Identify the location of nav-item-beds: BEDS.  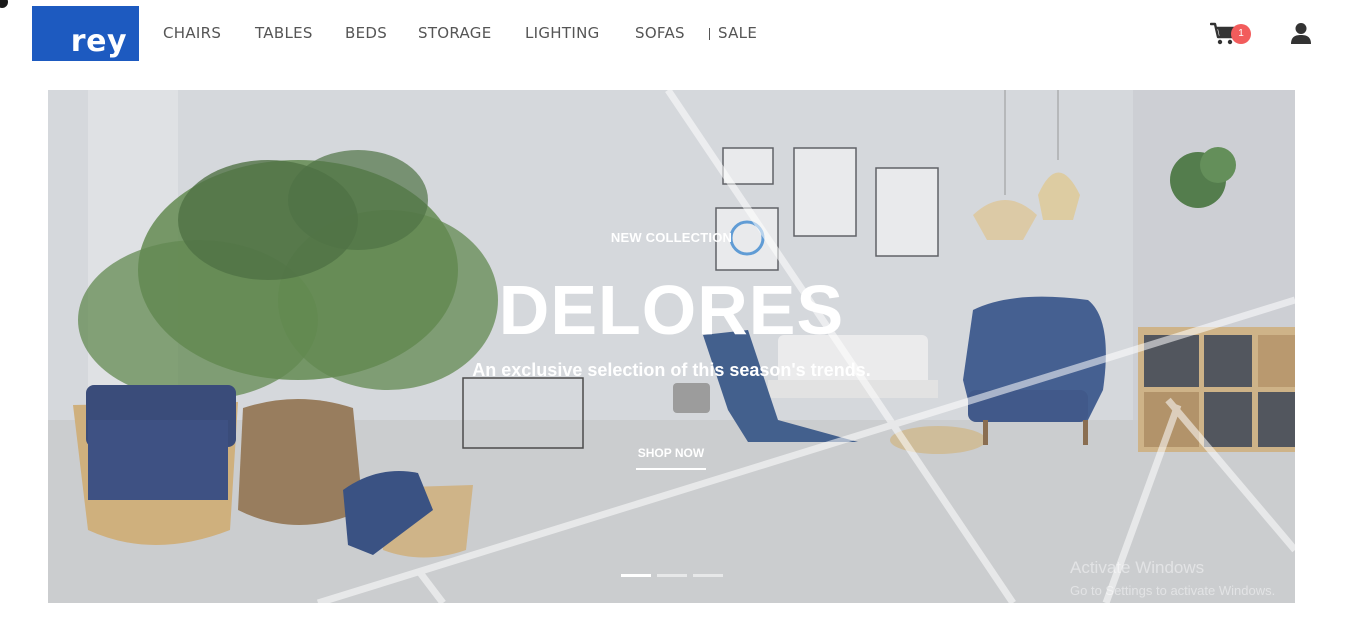
(366, 33).